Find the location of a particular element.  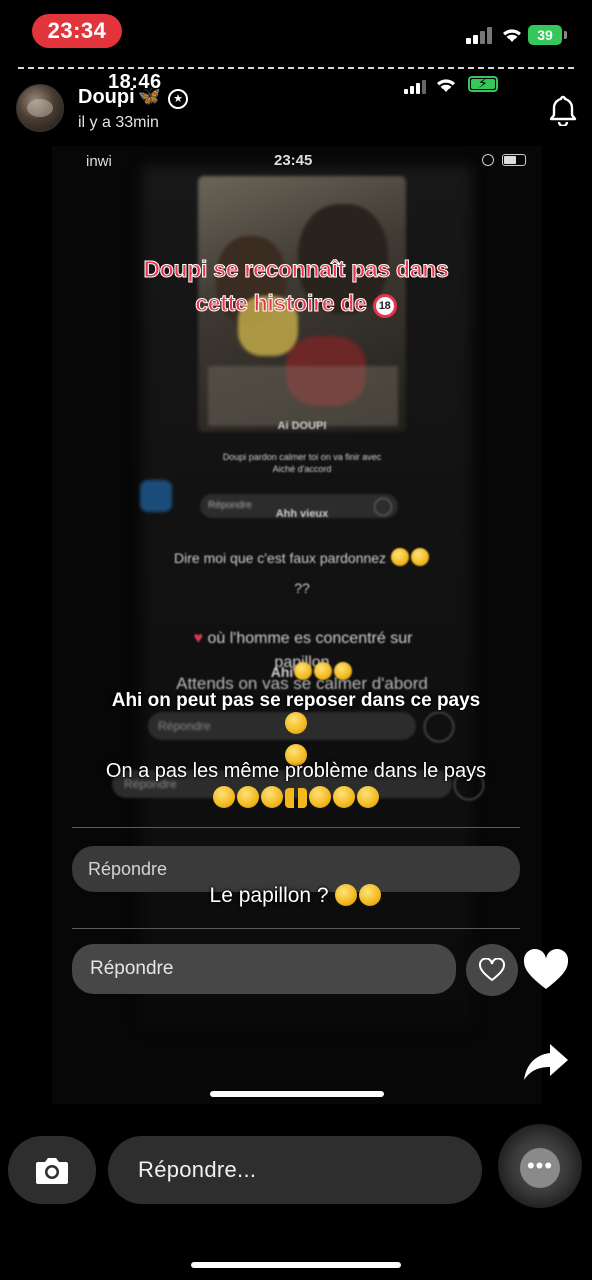

home-indicator is located at coordinates (296, 1265).